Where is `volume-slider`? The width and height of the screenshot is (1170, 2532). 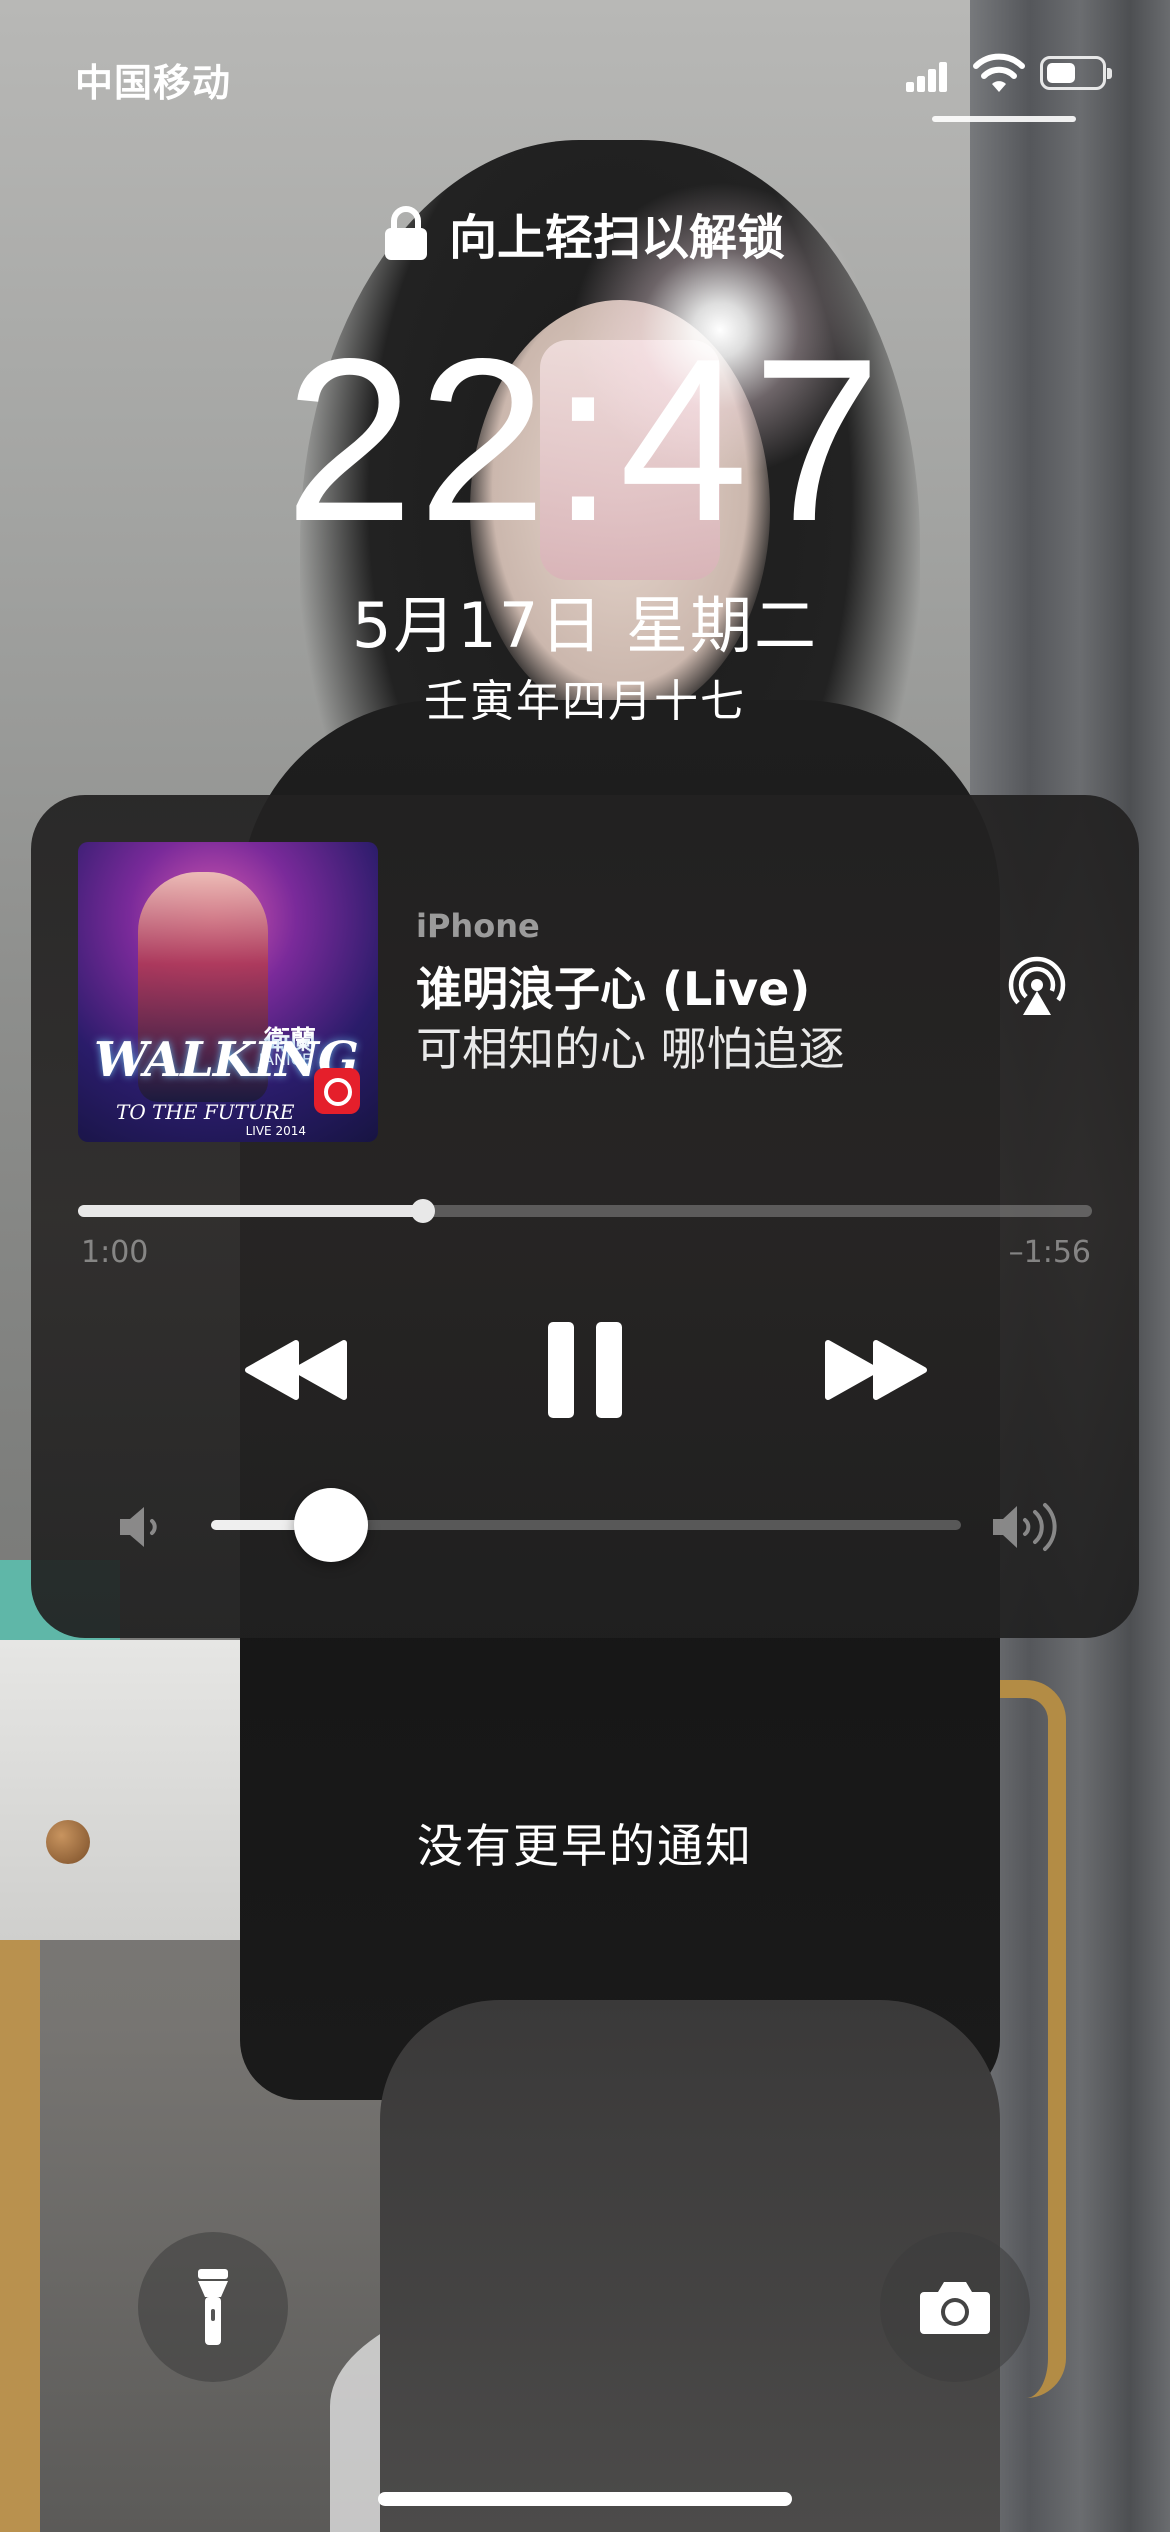
volume-slider is located at coordinates (586, 1525).